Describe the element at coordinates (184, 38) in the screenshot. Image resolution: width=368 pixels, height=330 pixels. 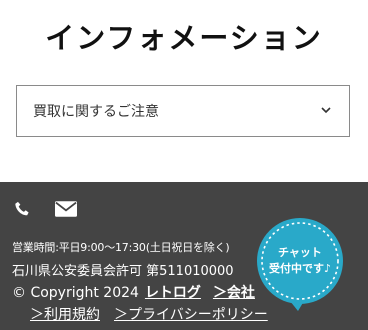
I see `page-title: インフォメーション` at that location.